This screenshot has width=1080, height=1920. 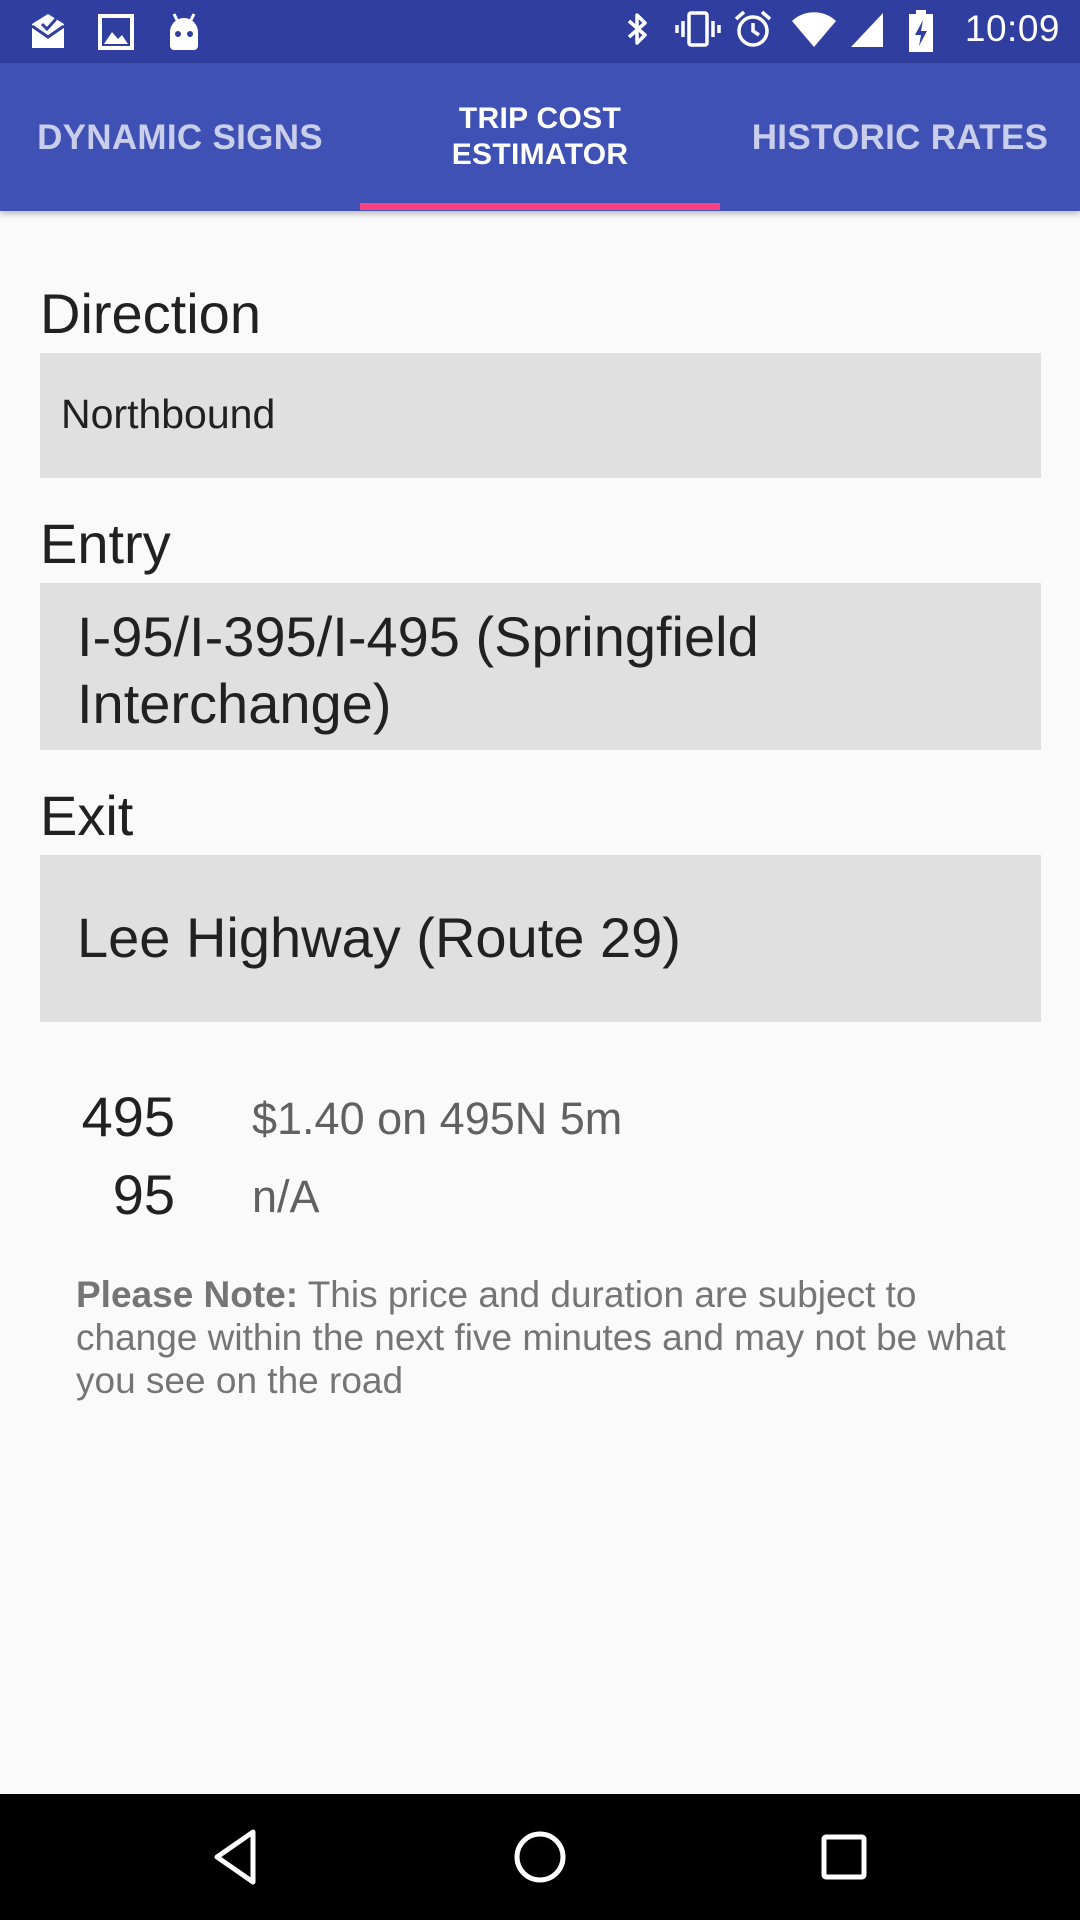 What do you see at coordinates (143, 1194) in the screenshot?
I see `route-number: 95` at bounding box center [143, 1194].